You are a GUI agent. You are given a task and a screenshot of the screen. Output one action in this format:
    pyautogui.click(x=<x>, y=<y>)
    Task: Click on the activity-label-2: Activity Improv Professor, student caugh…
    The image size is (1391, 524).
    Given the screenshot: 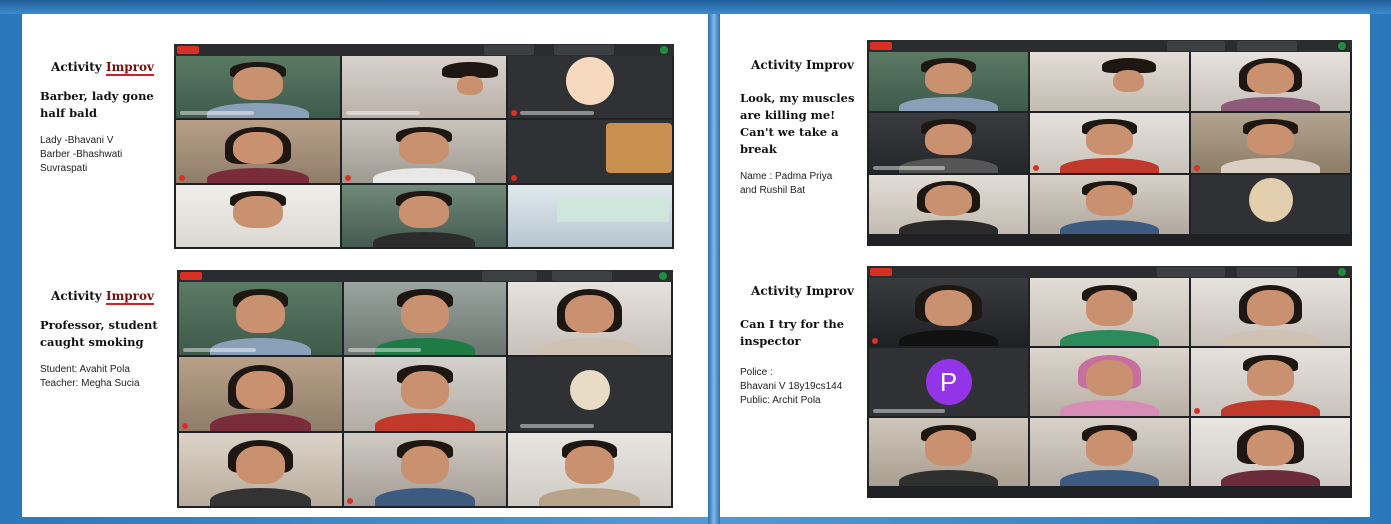 What is the action you would take?
    pyautogui.click(x=102, y=340)
    